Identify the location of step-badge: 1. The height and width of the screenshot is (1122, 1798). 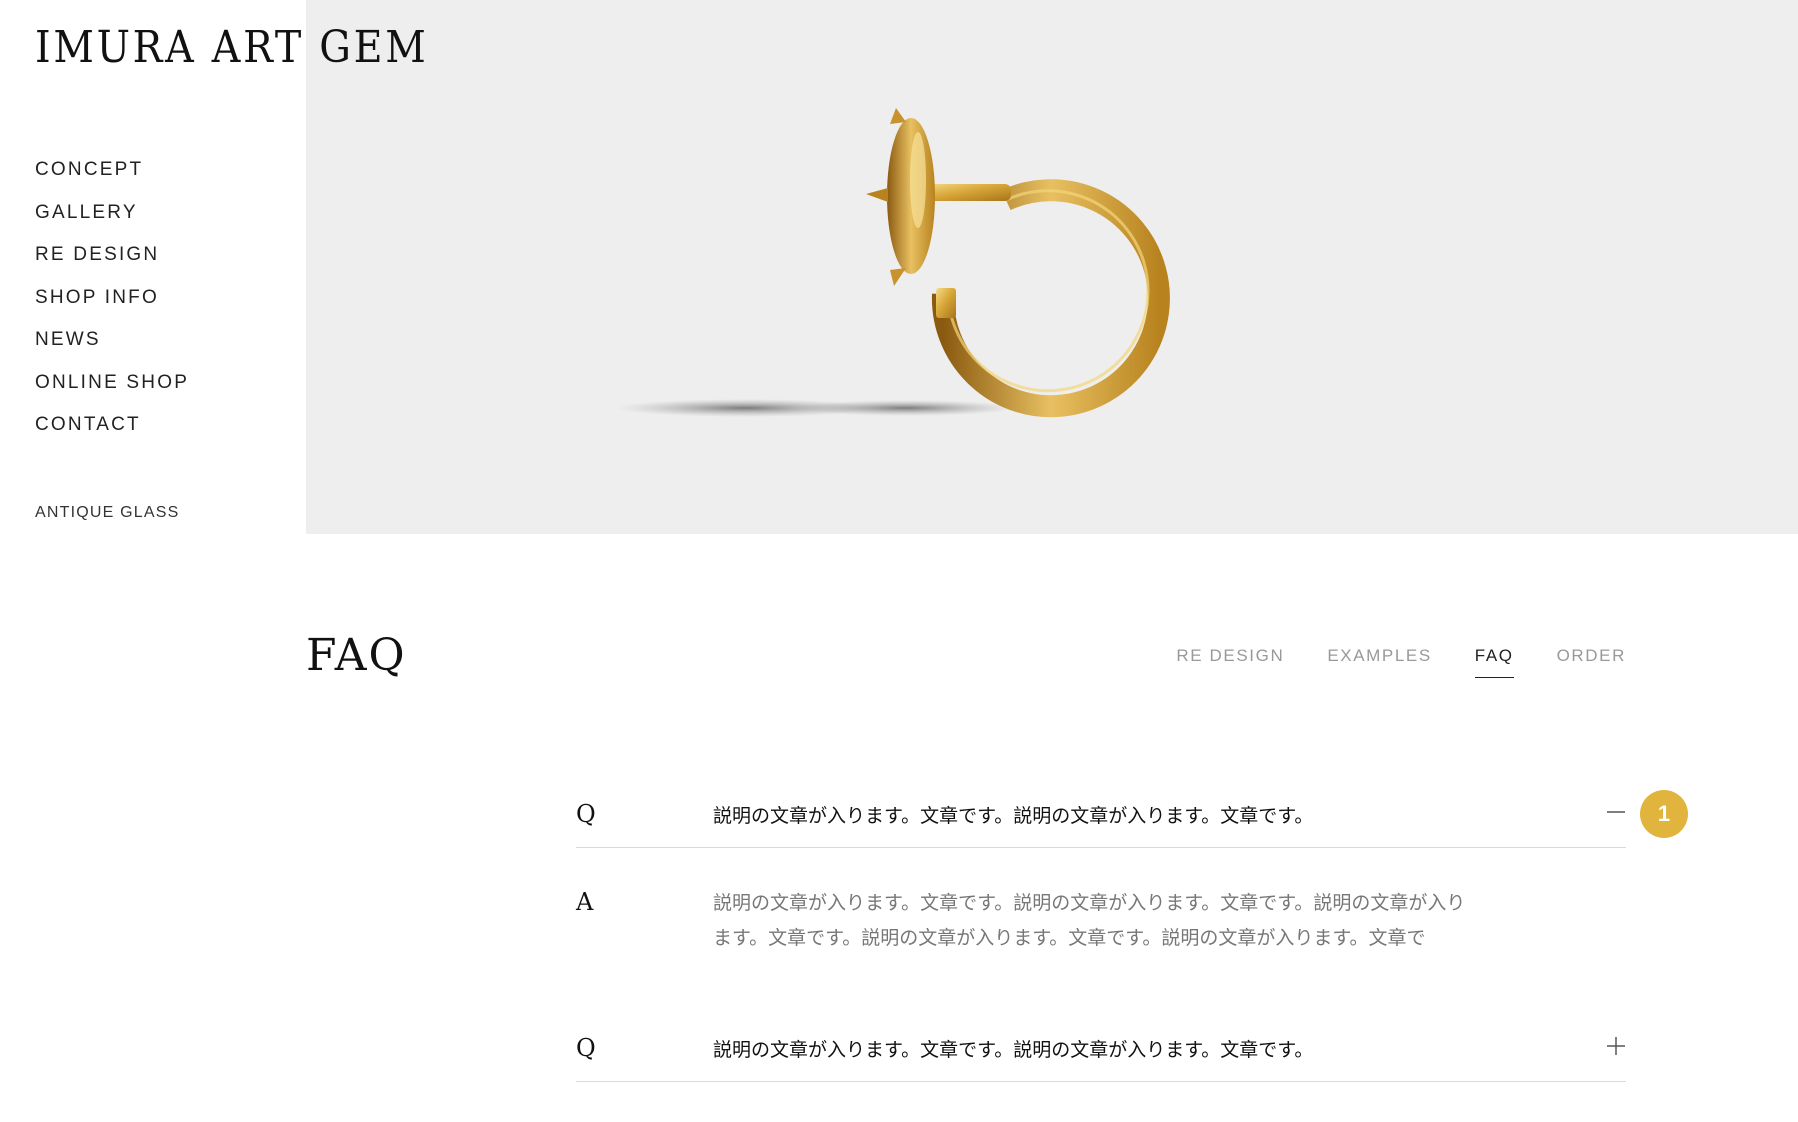
(1664, 814).